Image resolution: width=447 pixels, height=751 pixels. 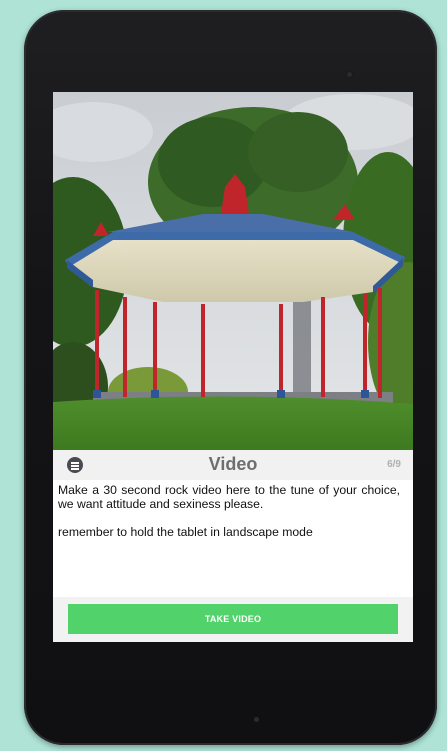 I want to click on camera-icon, so click(x=349, y=74).